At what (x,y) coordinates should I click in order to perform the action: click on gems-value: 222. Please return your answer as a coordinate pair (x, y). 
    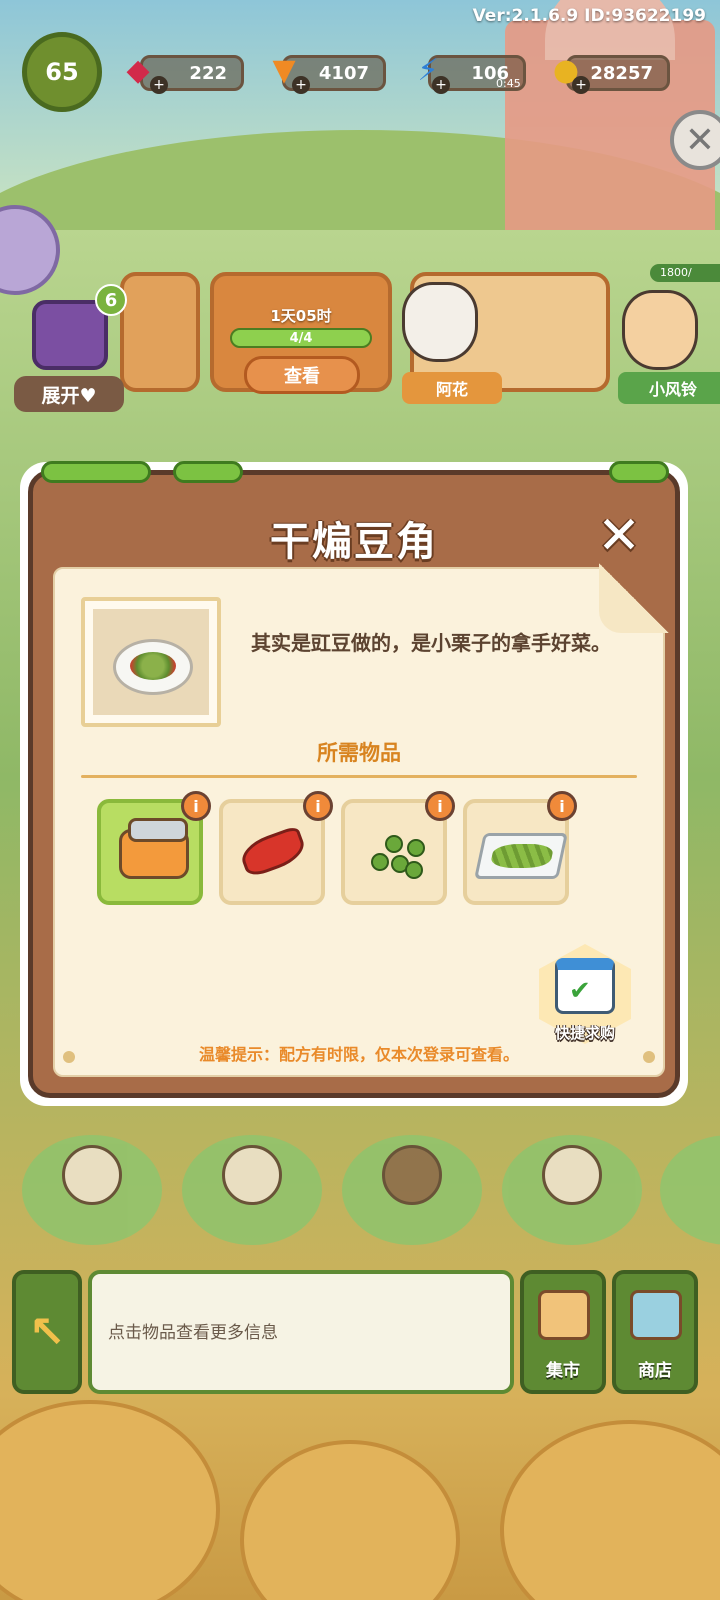
    Looking at the image, I should click on (208, 73).